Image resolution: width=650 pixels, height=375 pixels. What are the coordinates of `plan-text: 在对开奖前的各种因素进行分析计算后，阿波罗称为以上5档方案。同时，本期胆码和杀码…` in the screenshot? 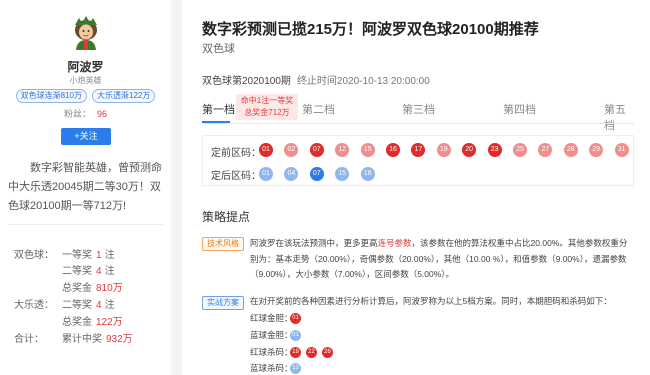 It's located at (431, 301).